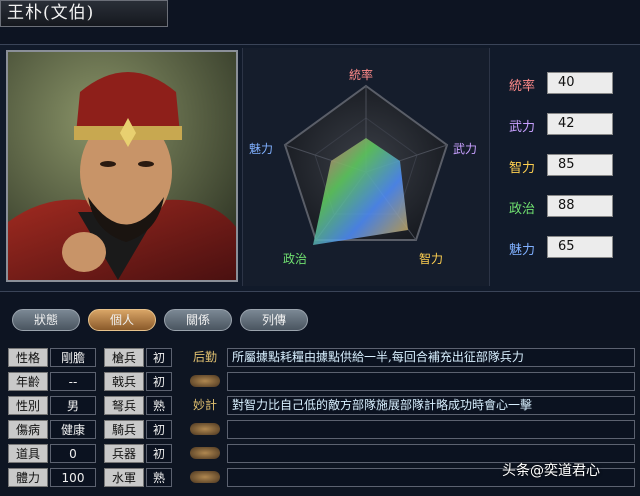 This screenshot has height=496, width=640. I want to click on personal-label: 年齡, so click(28, 381).